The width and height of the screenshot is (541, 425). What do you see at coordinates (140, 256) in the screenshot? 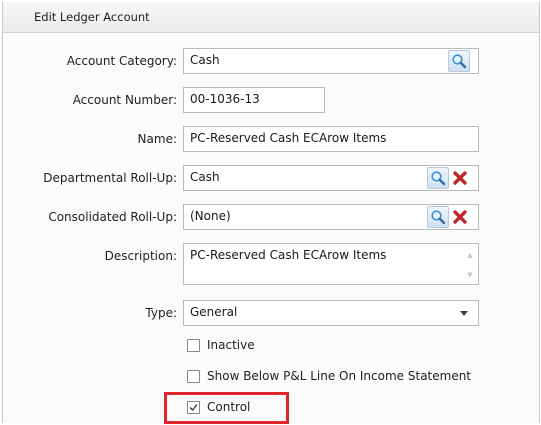
I see `description-label: Description:` at bounding box center [140, 256].